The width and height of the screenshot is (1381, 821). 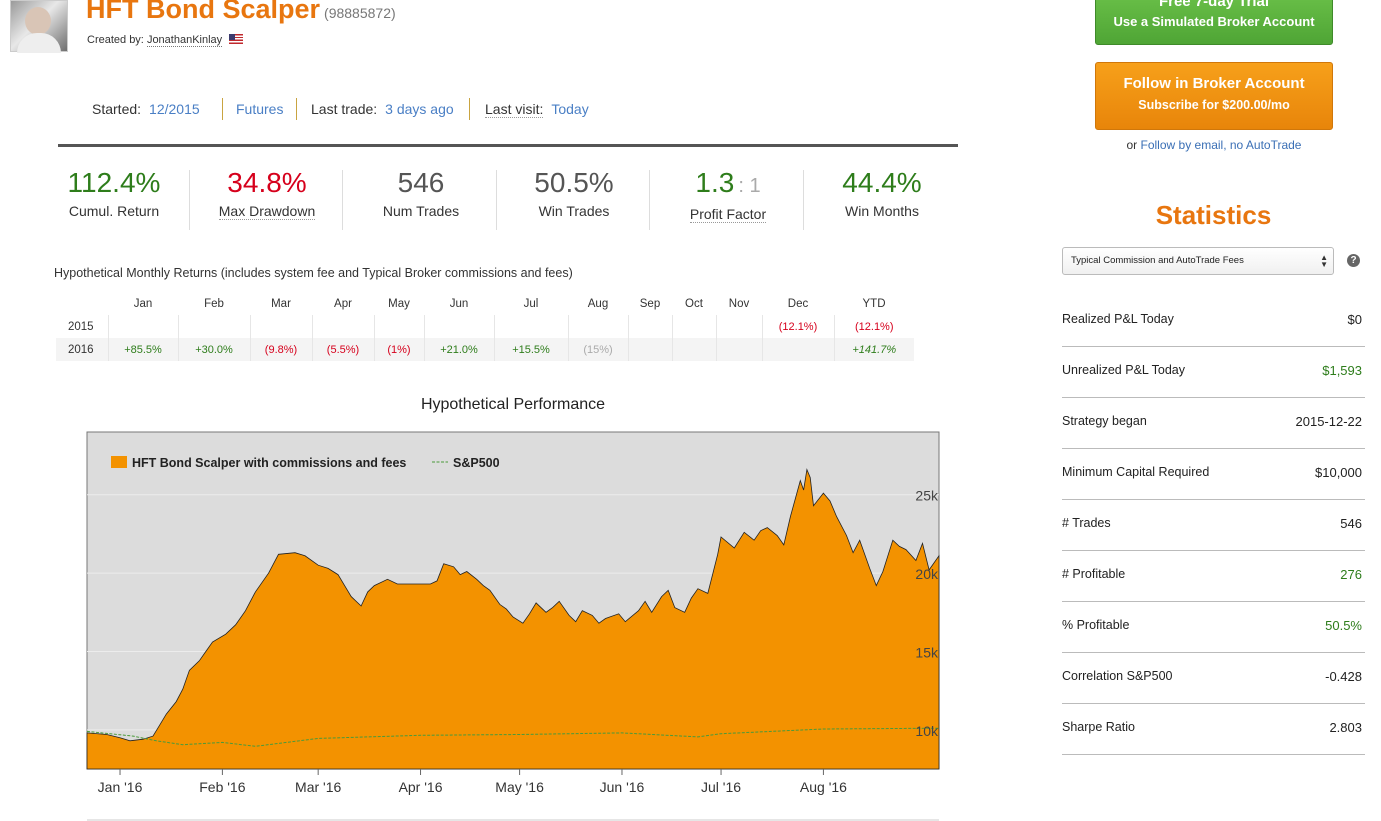 I want to click on stat-value: 276, so click(x=1351, y=574).